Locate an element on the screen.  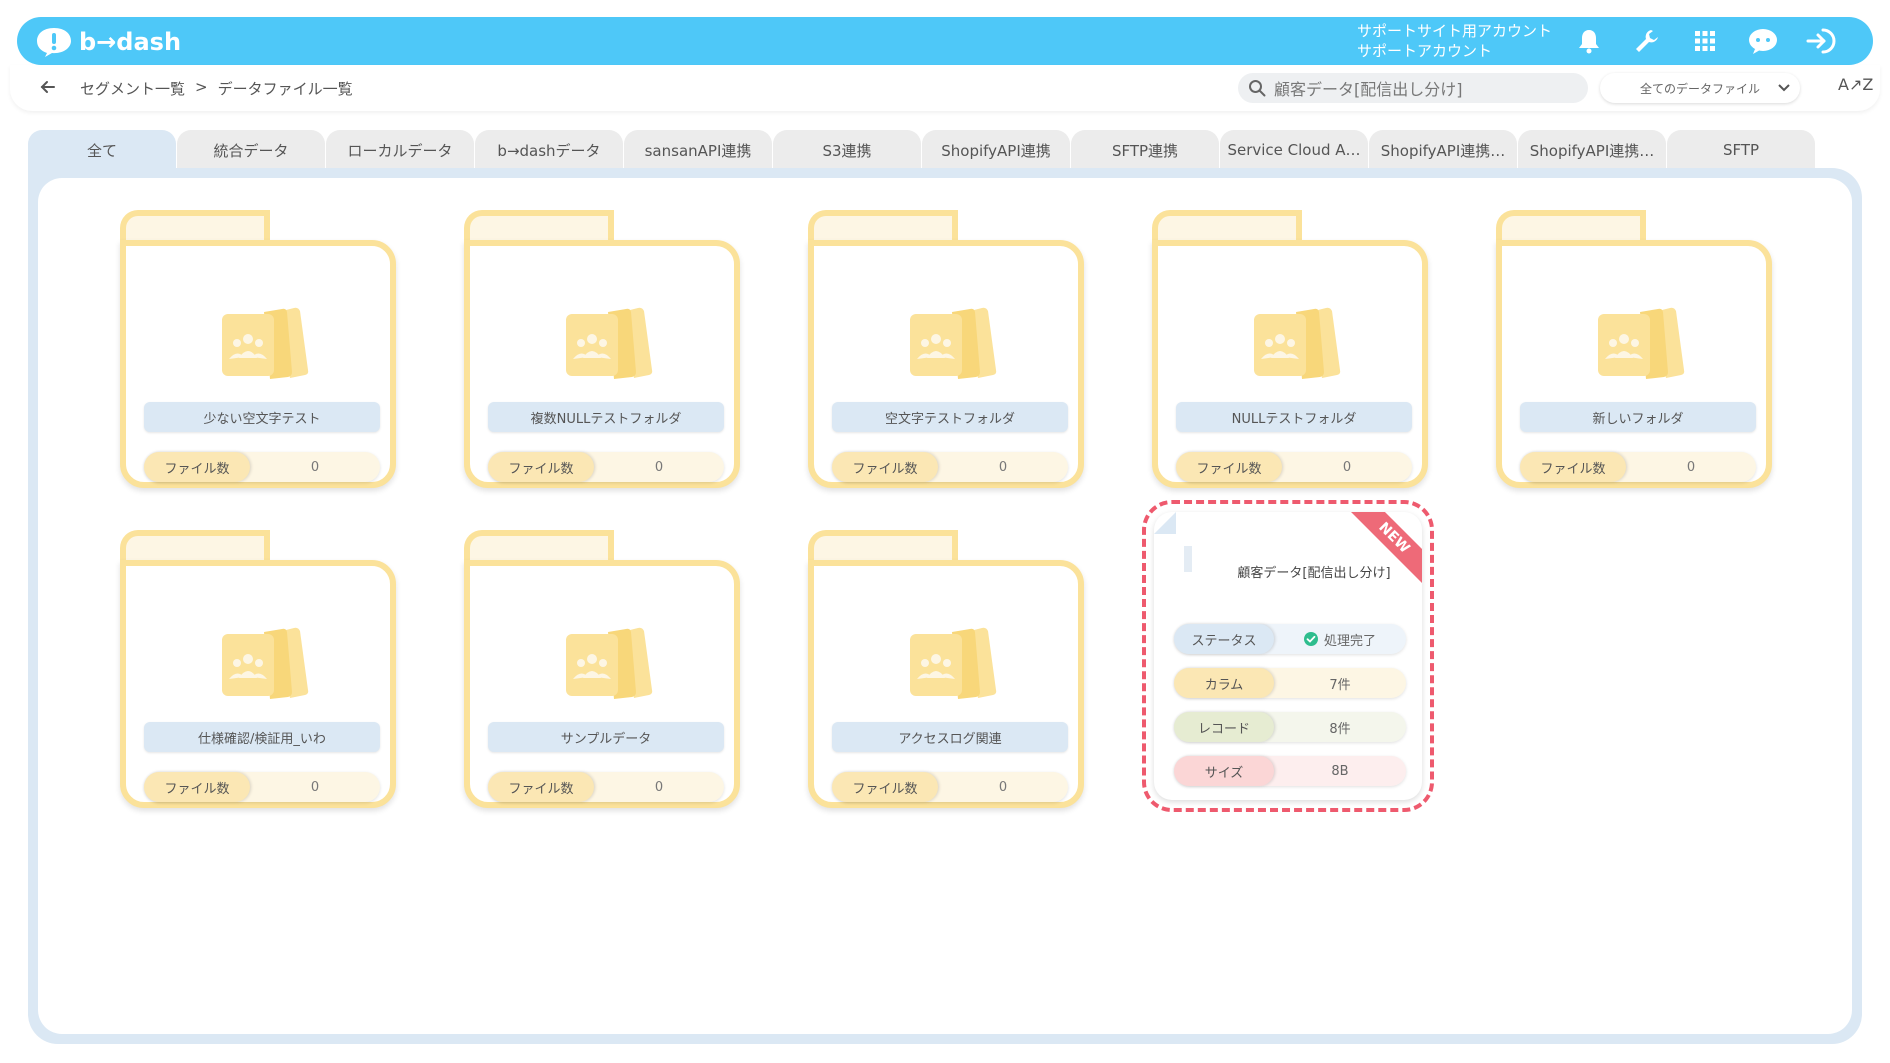
folder-card: 仕様確認/検証用_いわ ファイル数 0 is located at coordinates (258, 669).